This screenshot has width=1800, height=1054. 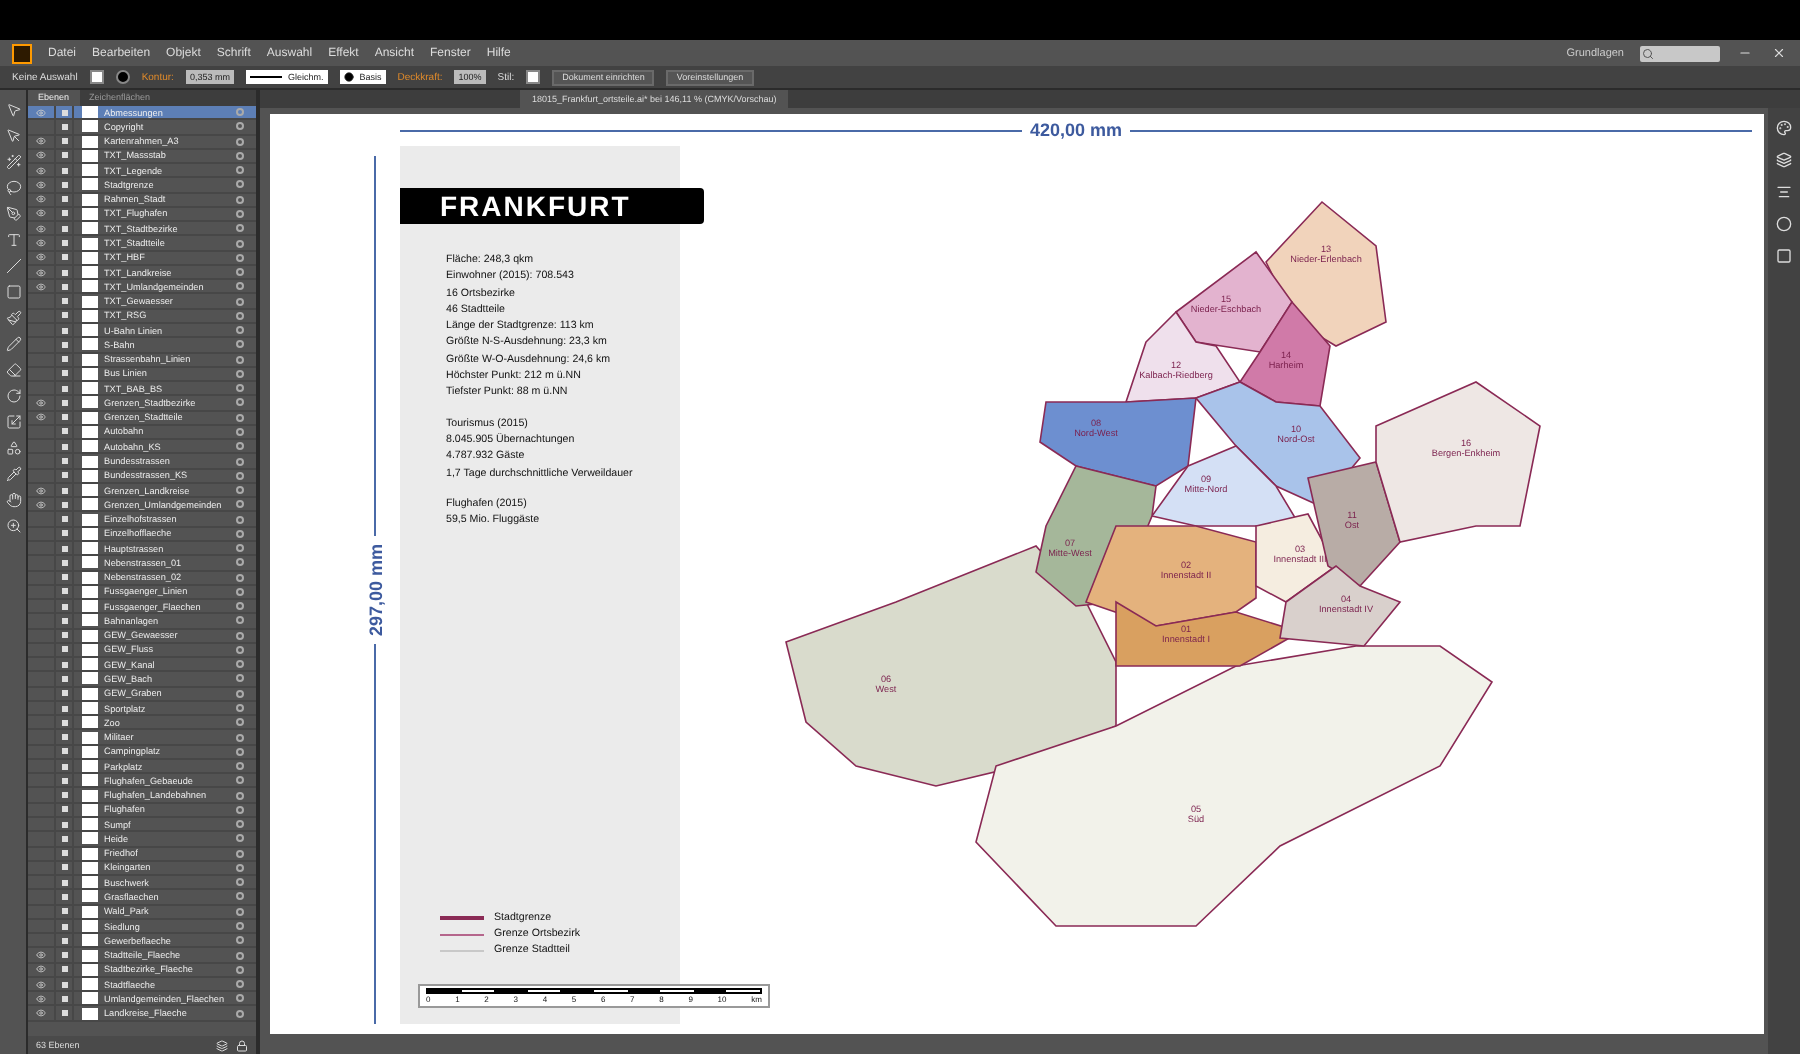 What do you see at coordinates (13, 318) in the screenshot?
I see `brush-icon` at bounding box center [13, 318].